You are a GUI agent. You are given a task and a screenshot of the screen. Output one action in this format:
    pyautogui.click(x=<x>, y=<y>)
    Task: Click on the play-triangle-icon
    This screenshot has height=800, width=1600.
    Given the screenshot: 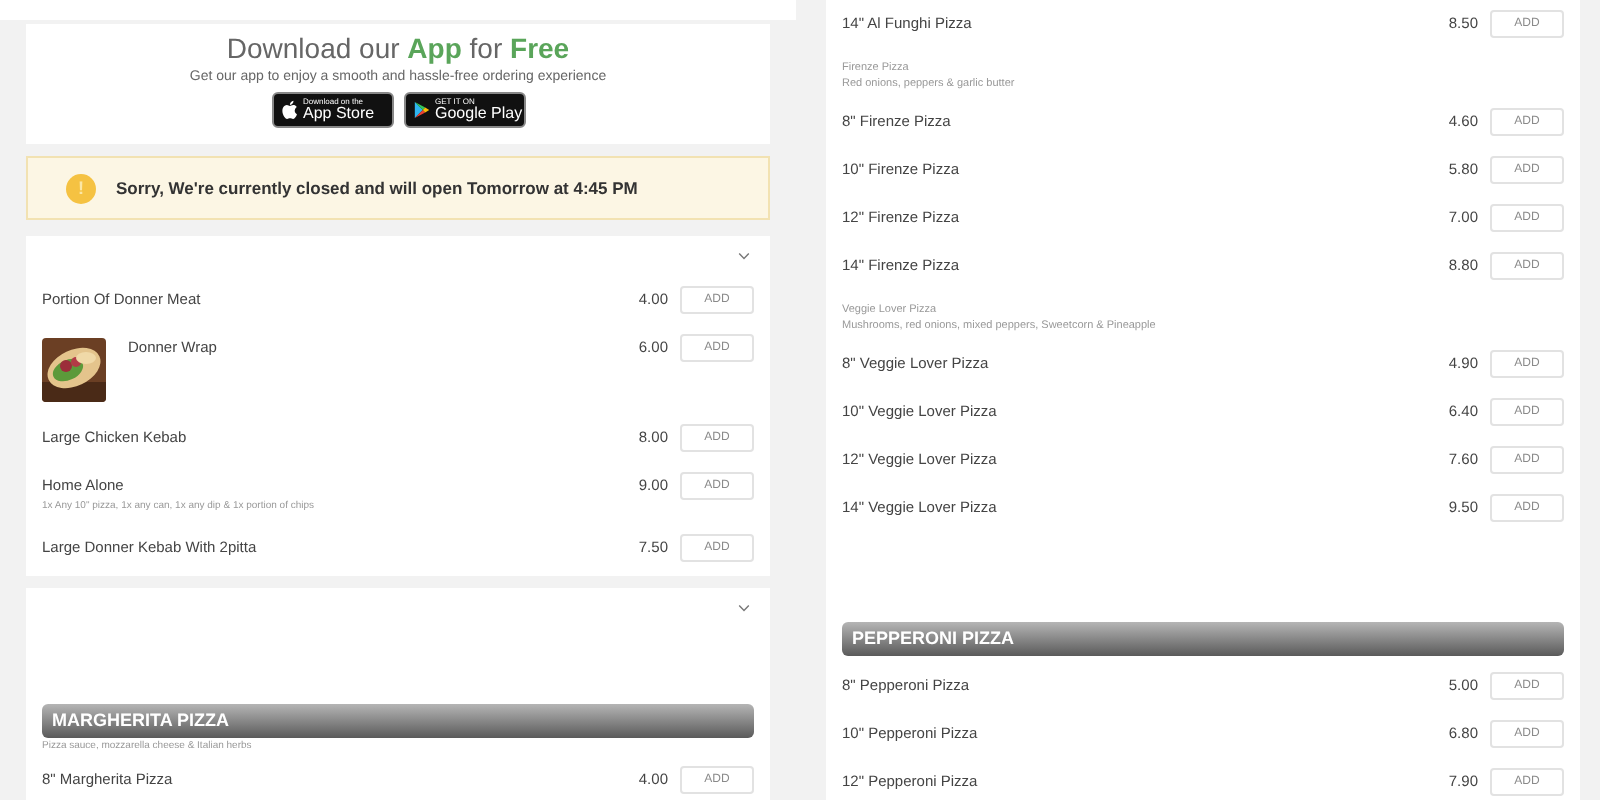 What is the action you would take?
    pyautogui.click(x=421, y=110)
    